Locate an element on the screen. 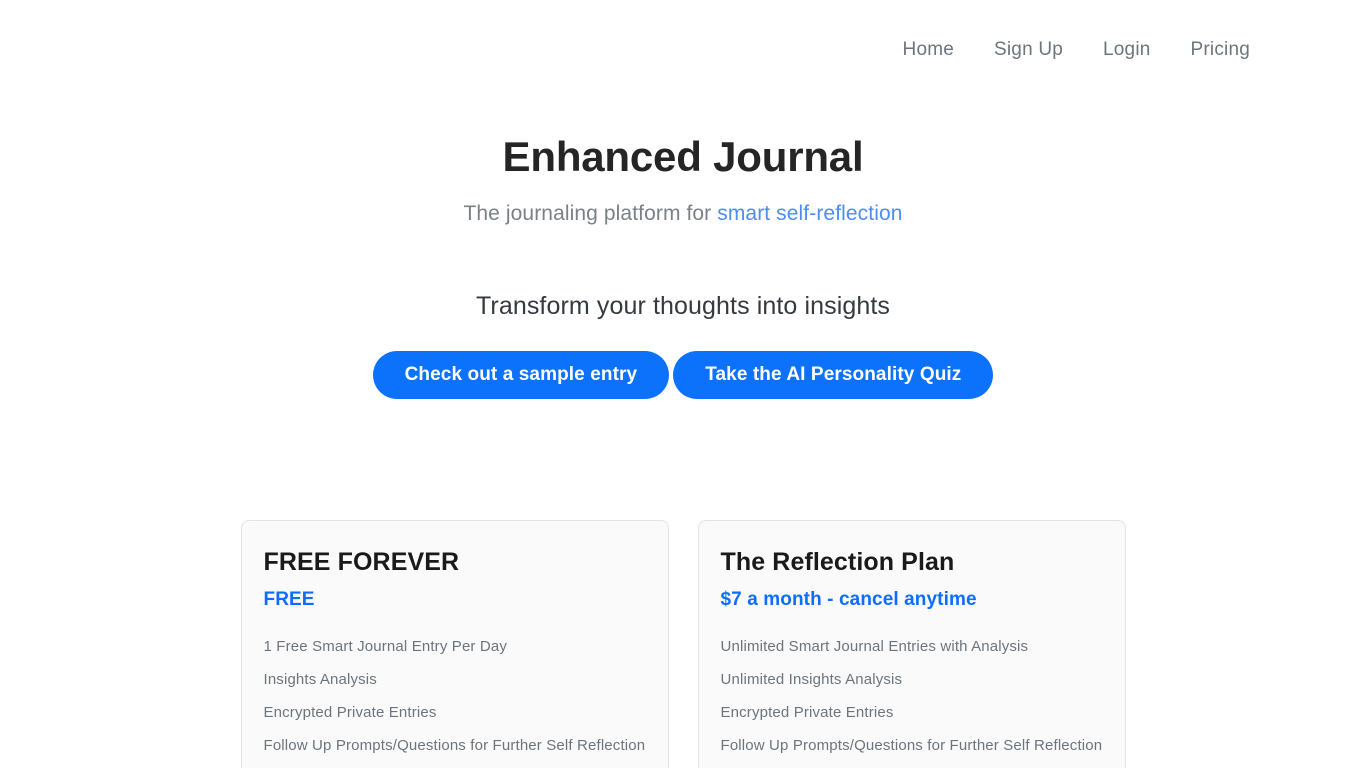 The image size is (1366, 768). hero-subtitle-link: smart self-reflection is located at coordinates (809, 213).